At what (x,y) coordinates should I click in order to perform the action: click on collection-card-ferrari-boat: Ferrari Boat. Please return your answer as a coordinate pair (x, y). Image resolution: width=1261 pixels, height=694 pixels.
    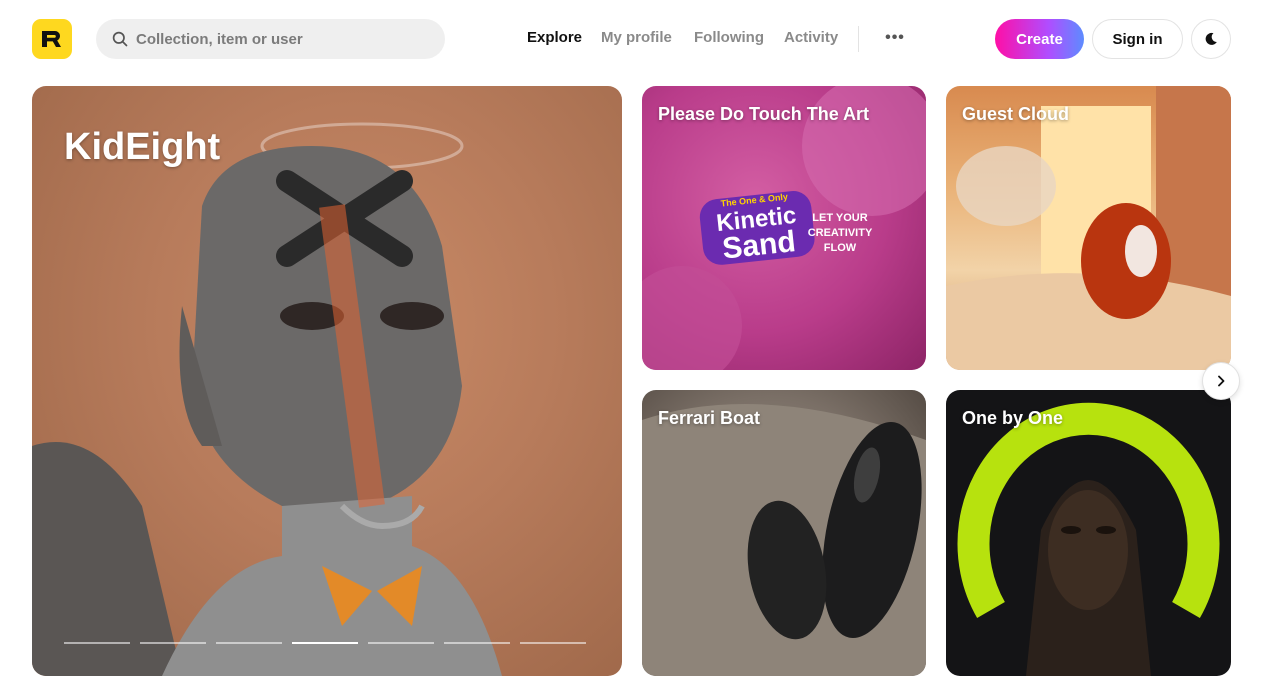
    Looking at the image, I should click on (784, 533).